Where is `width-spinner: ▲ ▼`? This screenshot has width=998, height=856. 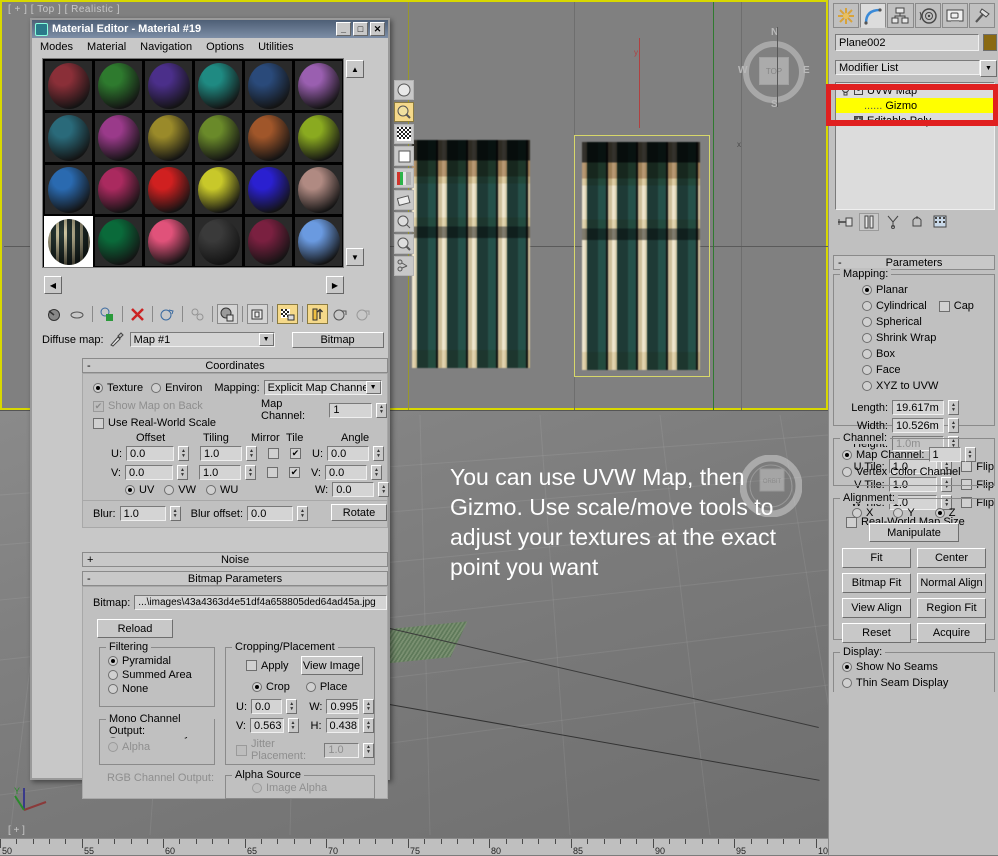 width-spinner: ▲ ▼ is located at coordinates (953, 425).